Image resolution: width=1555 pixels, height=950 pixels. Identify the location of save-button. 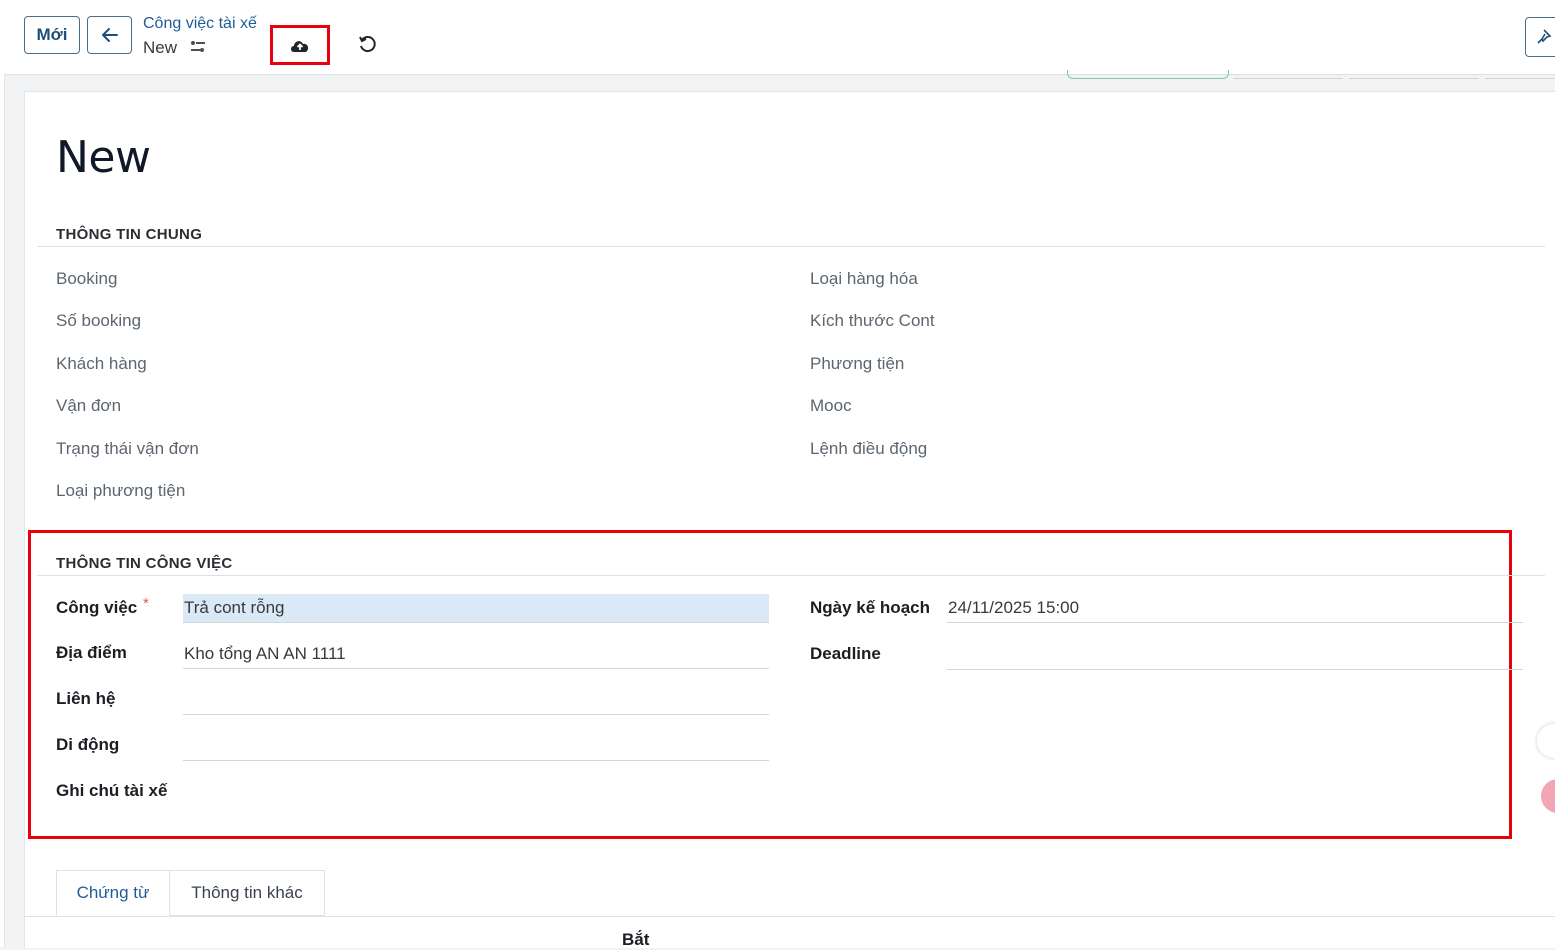
(300, 45).